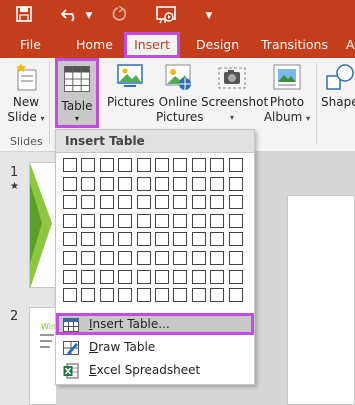  What do you see at coordinates (166, 16) in the screenshot?
I see `slideshow-icon` at bounding box center [166, 16].